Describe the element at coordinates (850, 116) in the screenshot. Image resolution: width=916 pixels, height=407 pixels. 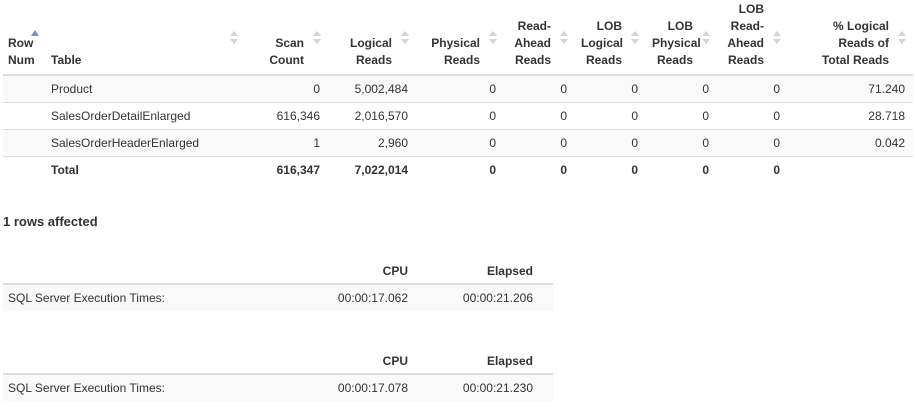
I see `cell-pct-logical-reads: 28.718` at that location.